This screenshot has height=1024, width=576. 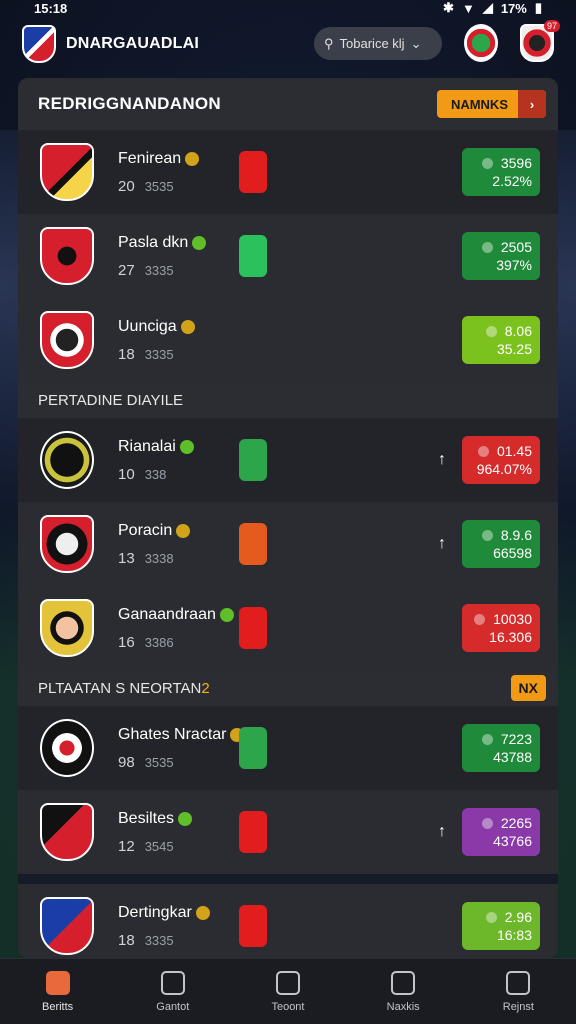 What do you see at coordinates (153, 242) in the screenshot?
I see `team-name-text: Pasla dkn` at bounding box center [153, 242].